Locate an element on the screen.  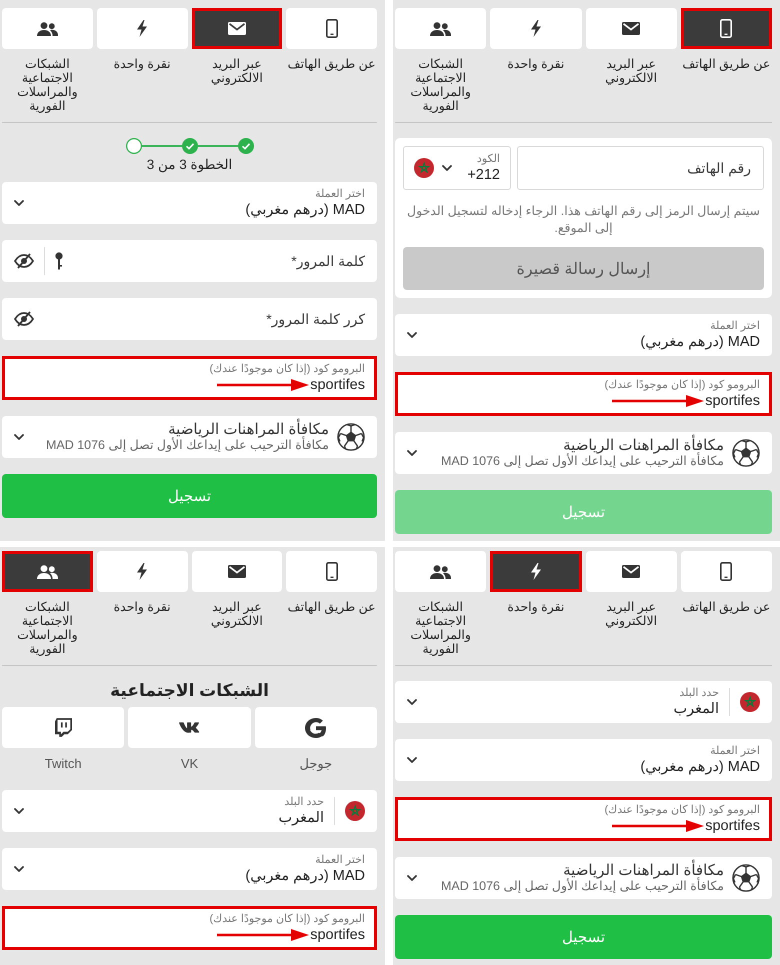
twitch-icon is located at coordinates (63, 727).